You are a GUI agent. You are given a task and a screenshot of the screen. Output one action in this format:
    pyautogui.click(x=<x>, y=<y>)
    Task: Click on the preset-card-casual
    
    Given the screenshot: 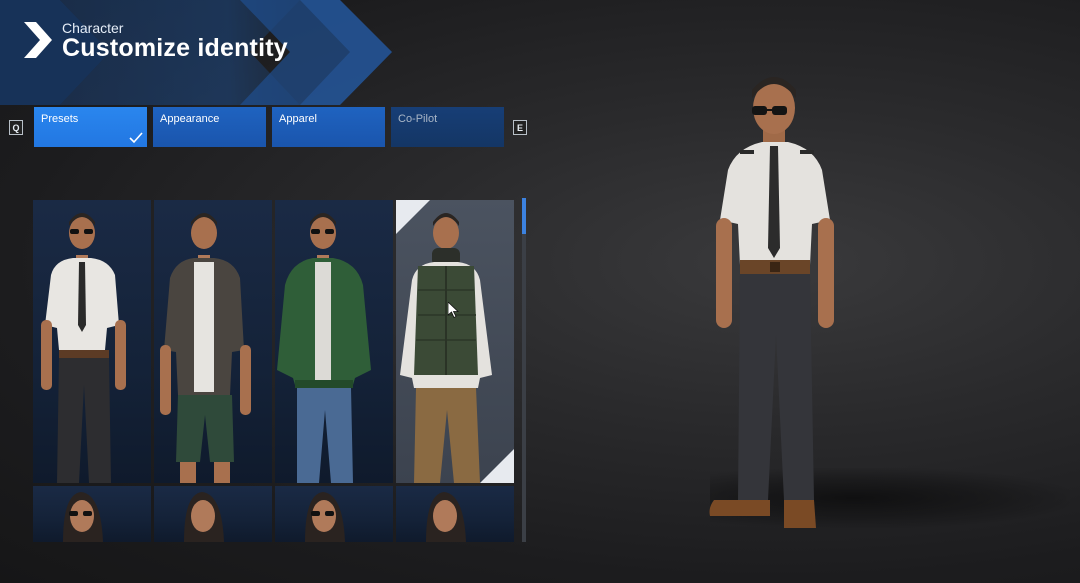 What is the action you would take?
    pyautogui.click(x=213, y=341)
    